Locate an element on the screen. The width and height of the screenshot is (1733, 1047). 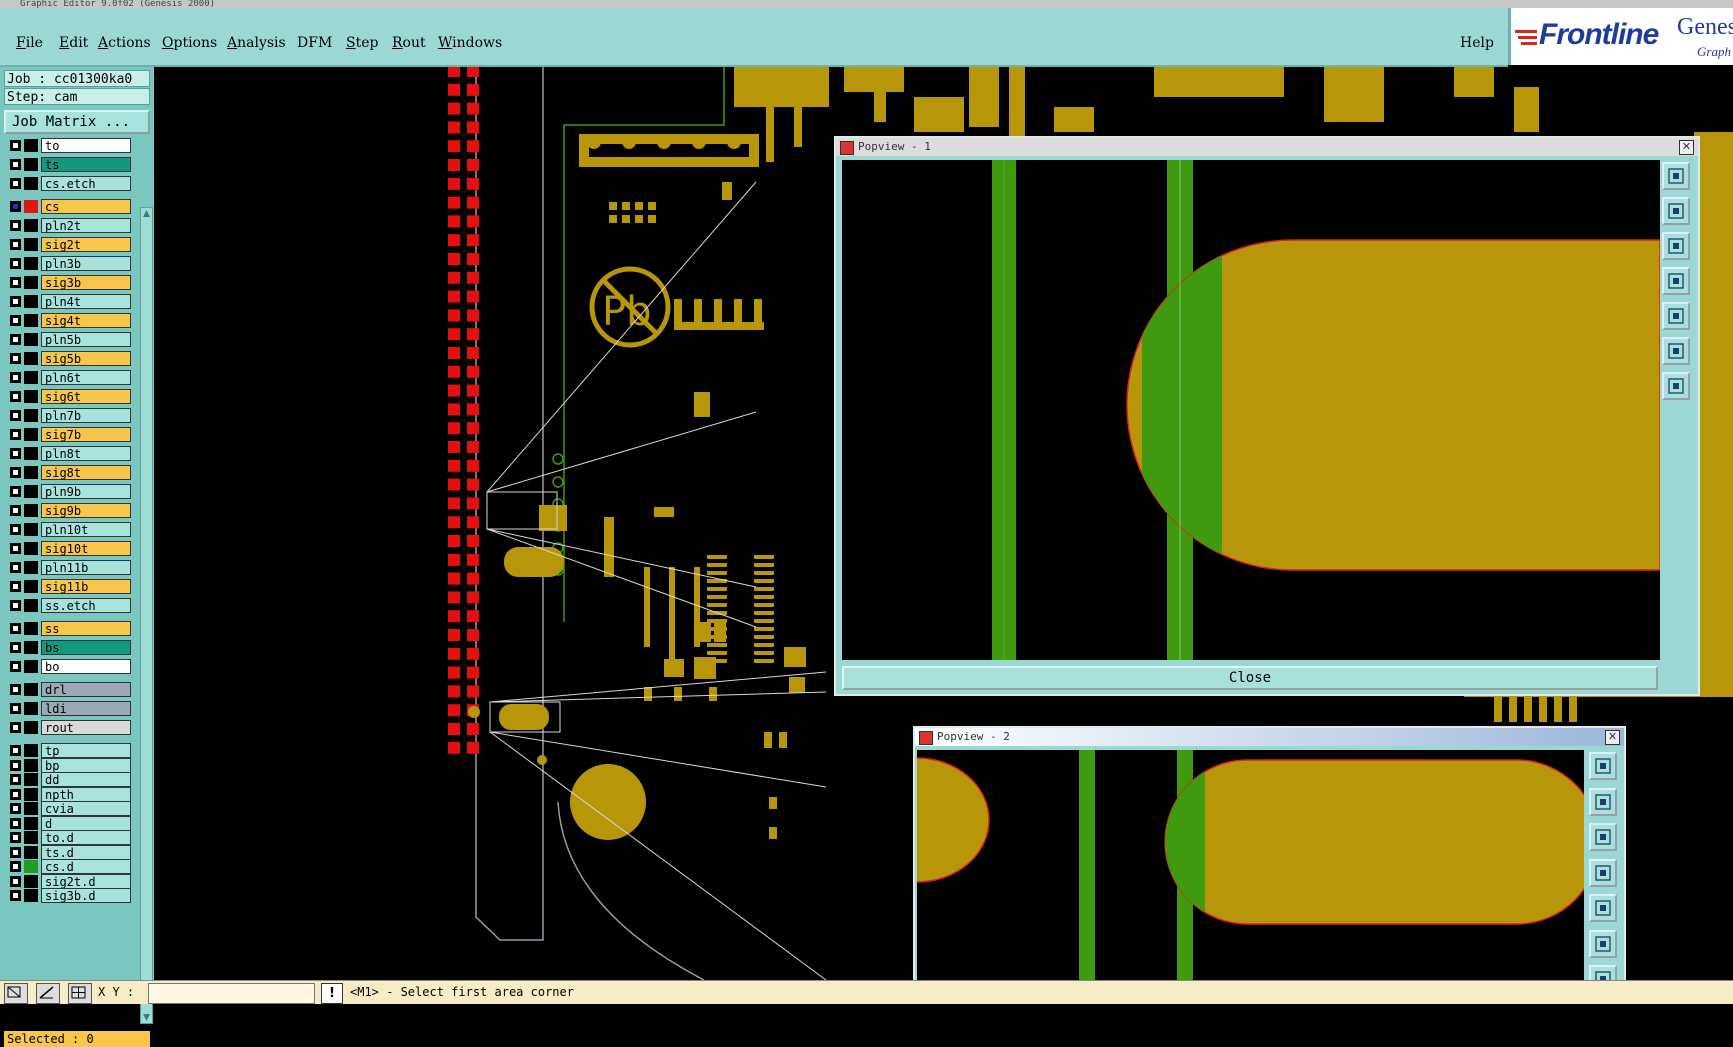
layer-name: ldi is located at coordinates (86, 708).